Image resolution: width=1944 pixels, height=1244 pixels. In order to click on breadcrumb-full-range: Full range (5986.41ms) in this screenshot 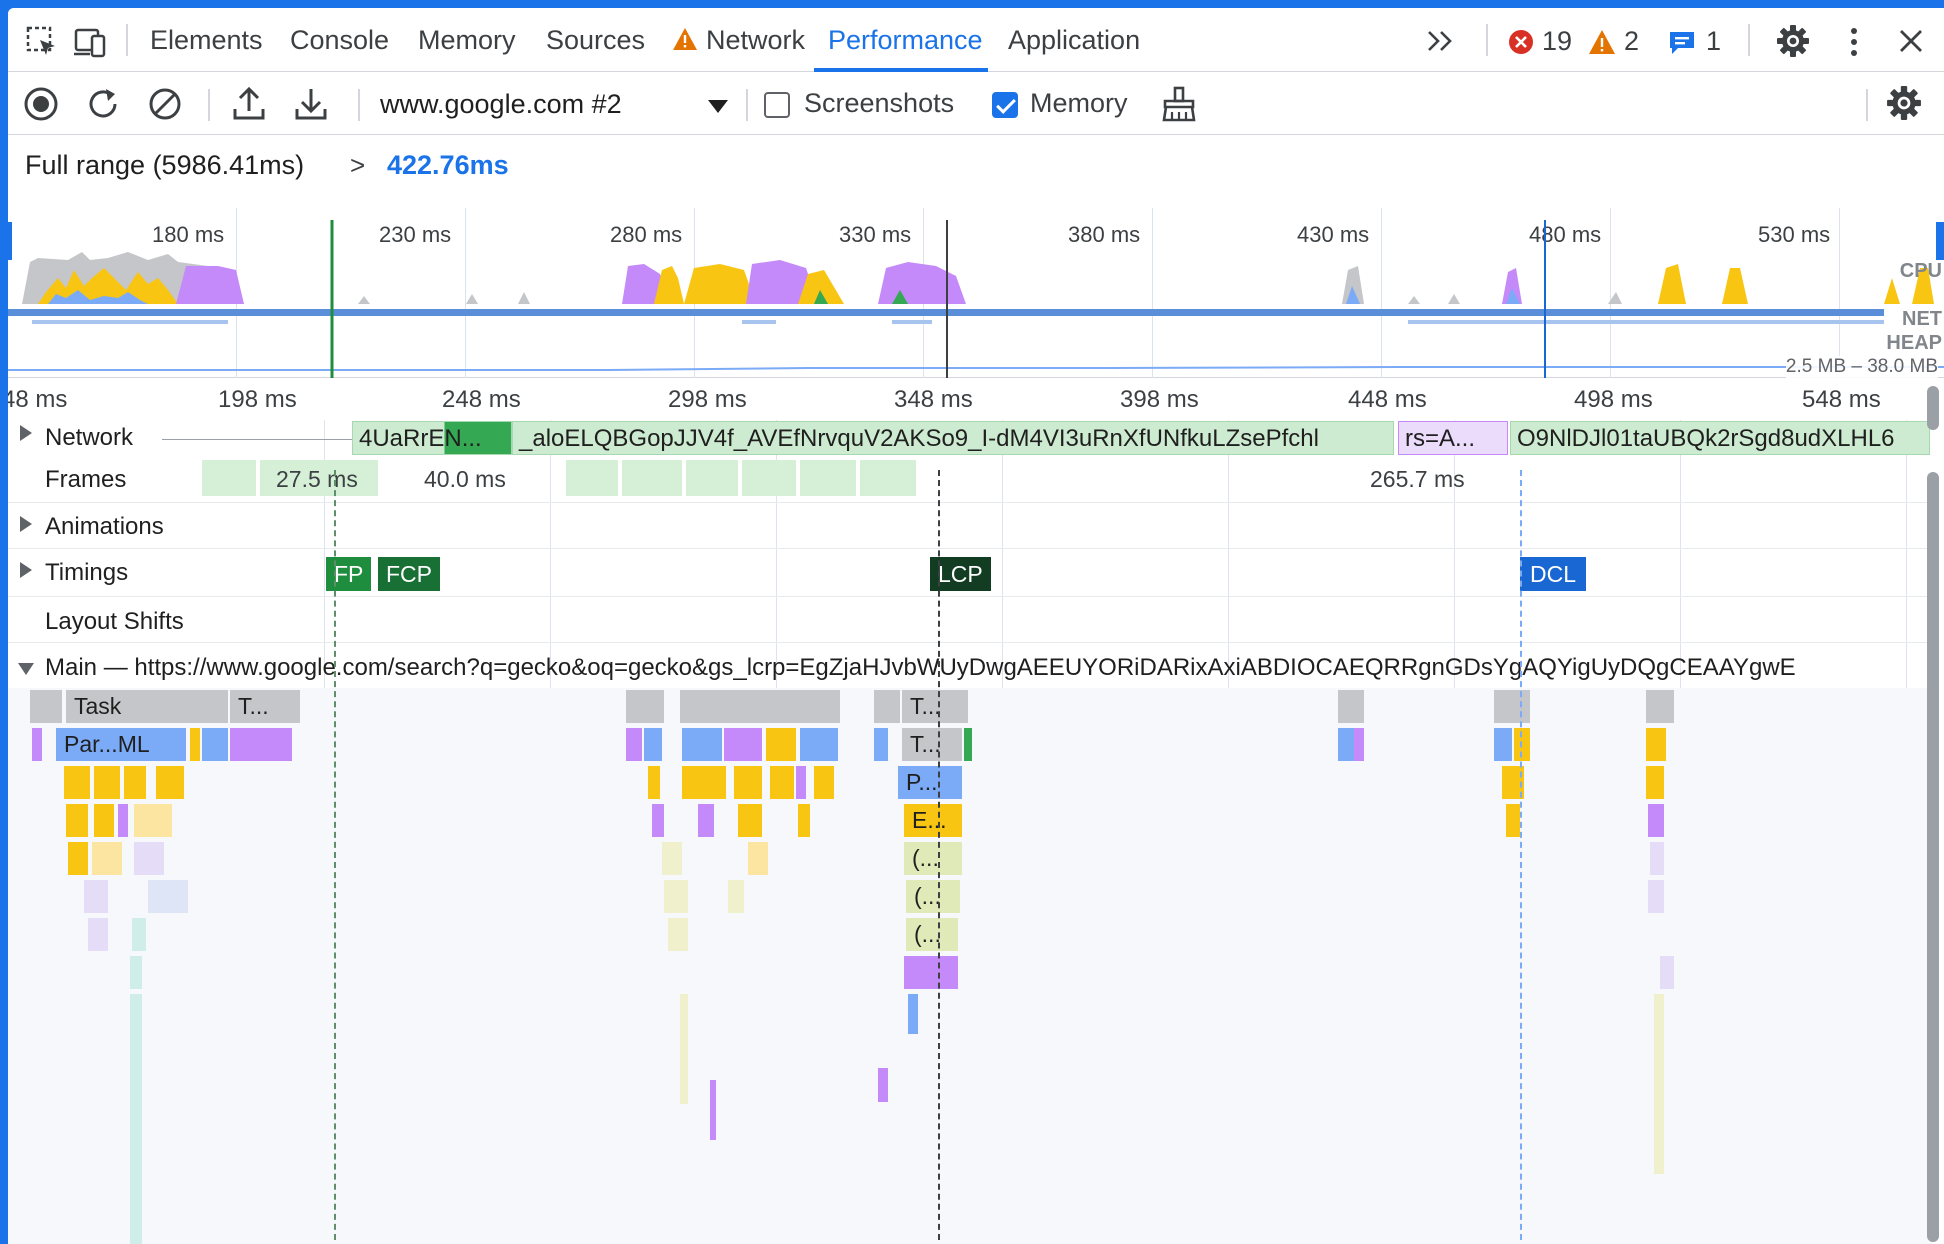, I will do `click(164, 165)`.